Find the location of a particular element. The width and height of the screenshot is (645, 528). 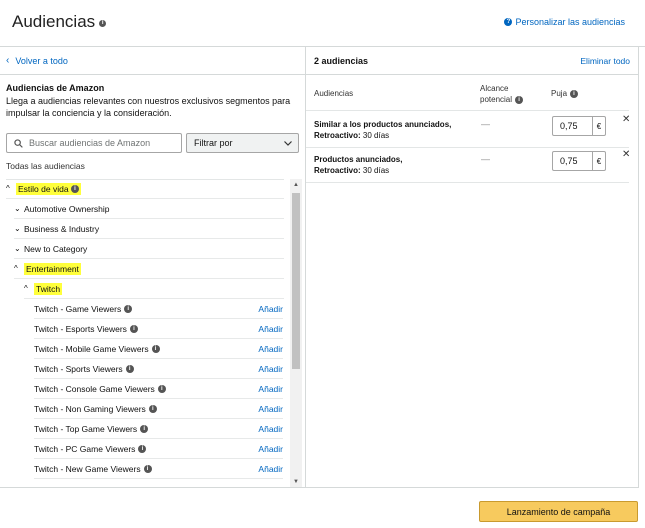

audience-name: Twitch - Mobile Game Viewers is located at coordinates (91, 348).